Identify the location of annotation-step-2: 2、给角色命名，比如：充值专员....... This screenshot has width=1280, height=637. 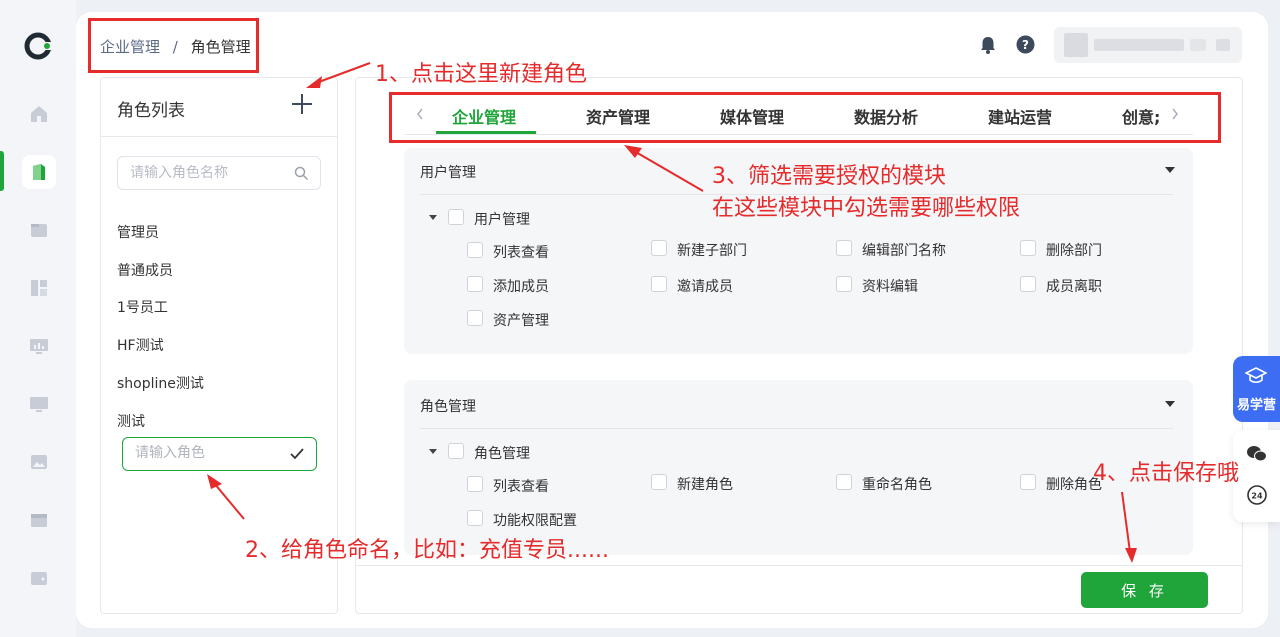
(427, 550).